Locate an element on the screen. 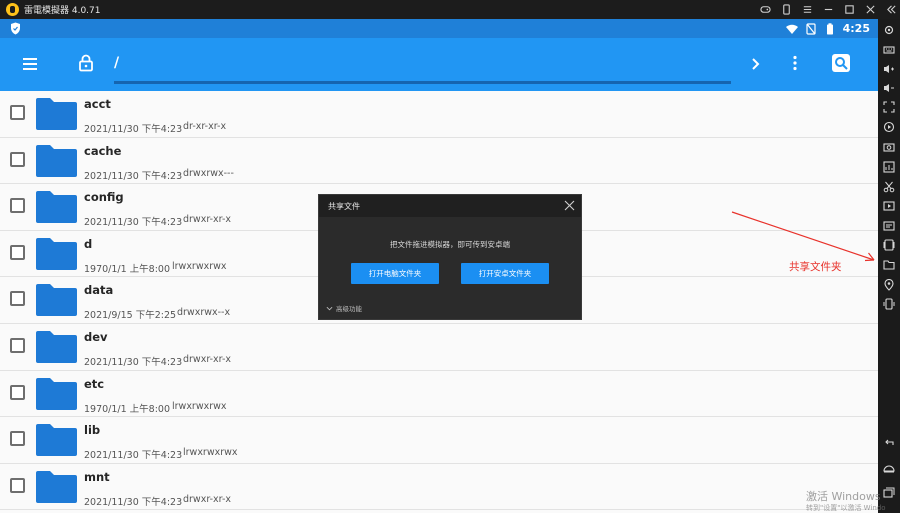 The height and width of the screenshot is (513, 900). search-button is located at coordinates (841, 63).